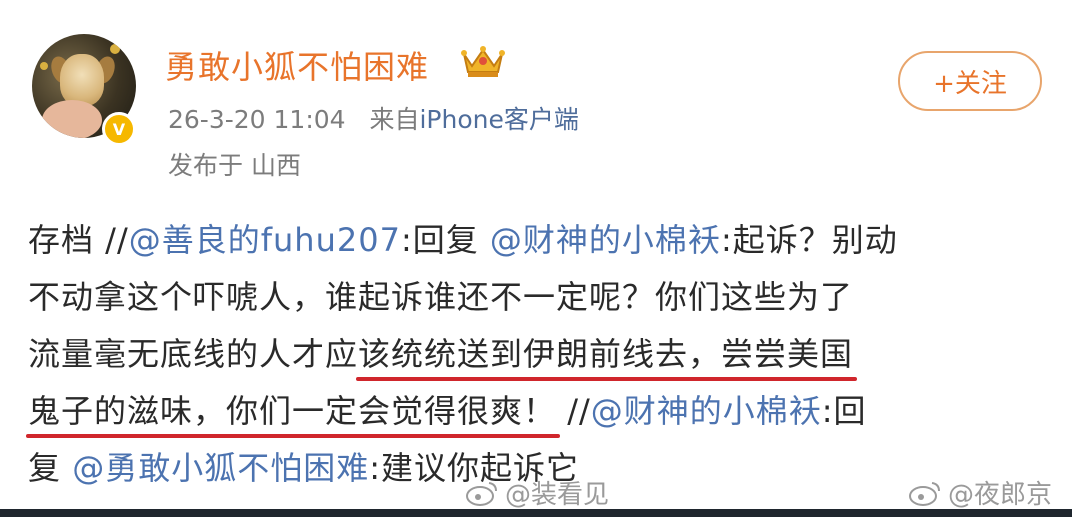 This screenshot has width=1072, height=517. I want to click on post-line-4: 鬼子的滋味，你们一定会觉得很爽！ //@财神的小棉袄:回, so click(528, 411).